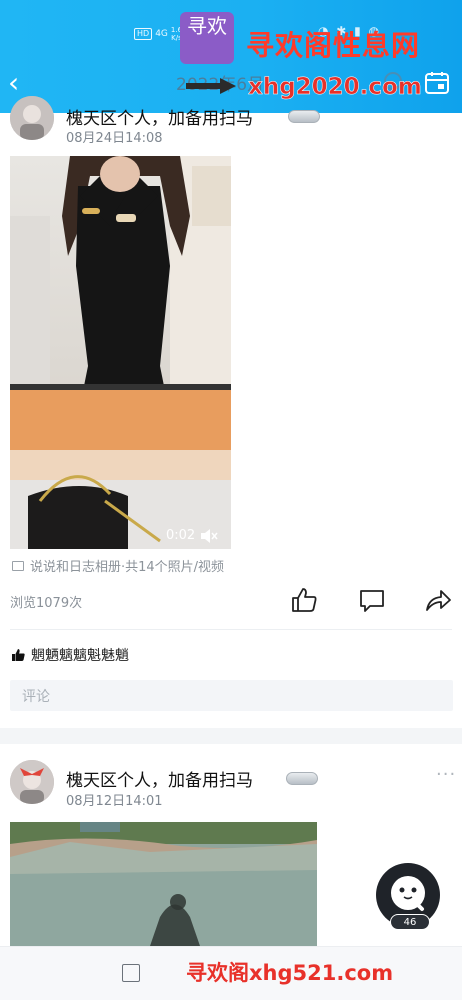  Describe the element at coordinates (211, 86) in the screenshot. I see `watermark-arrow-icon` at that location.